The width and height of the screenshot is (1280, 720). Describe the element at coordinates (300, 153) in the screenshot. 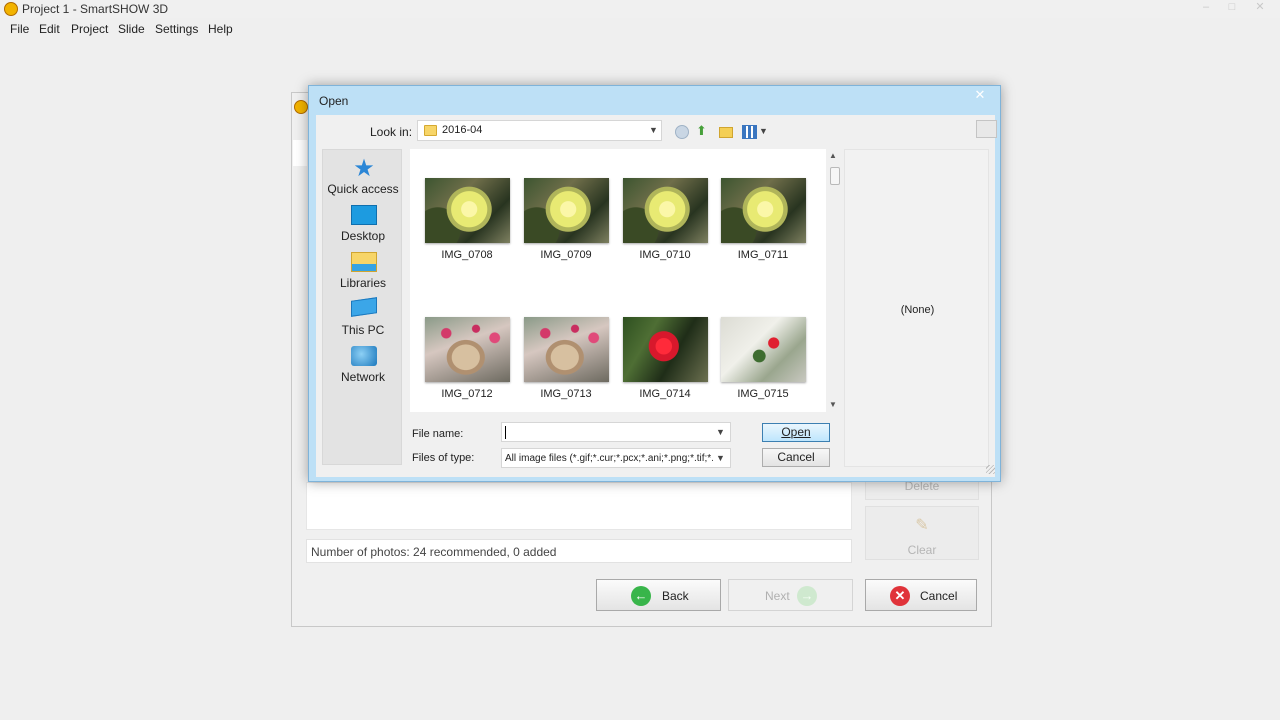

I see `wizard-panel-edge` at that location.